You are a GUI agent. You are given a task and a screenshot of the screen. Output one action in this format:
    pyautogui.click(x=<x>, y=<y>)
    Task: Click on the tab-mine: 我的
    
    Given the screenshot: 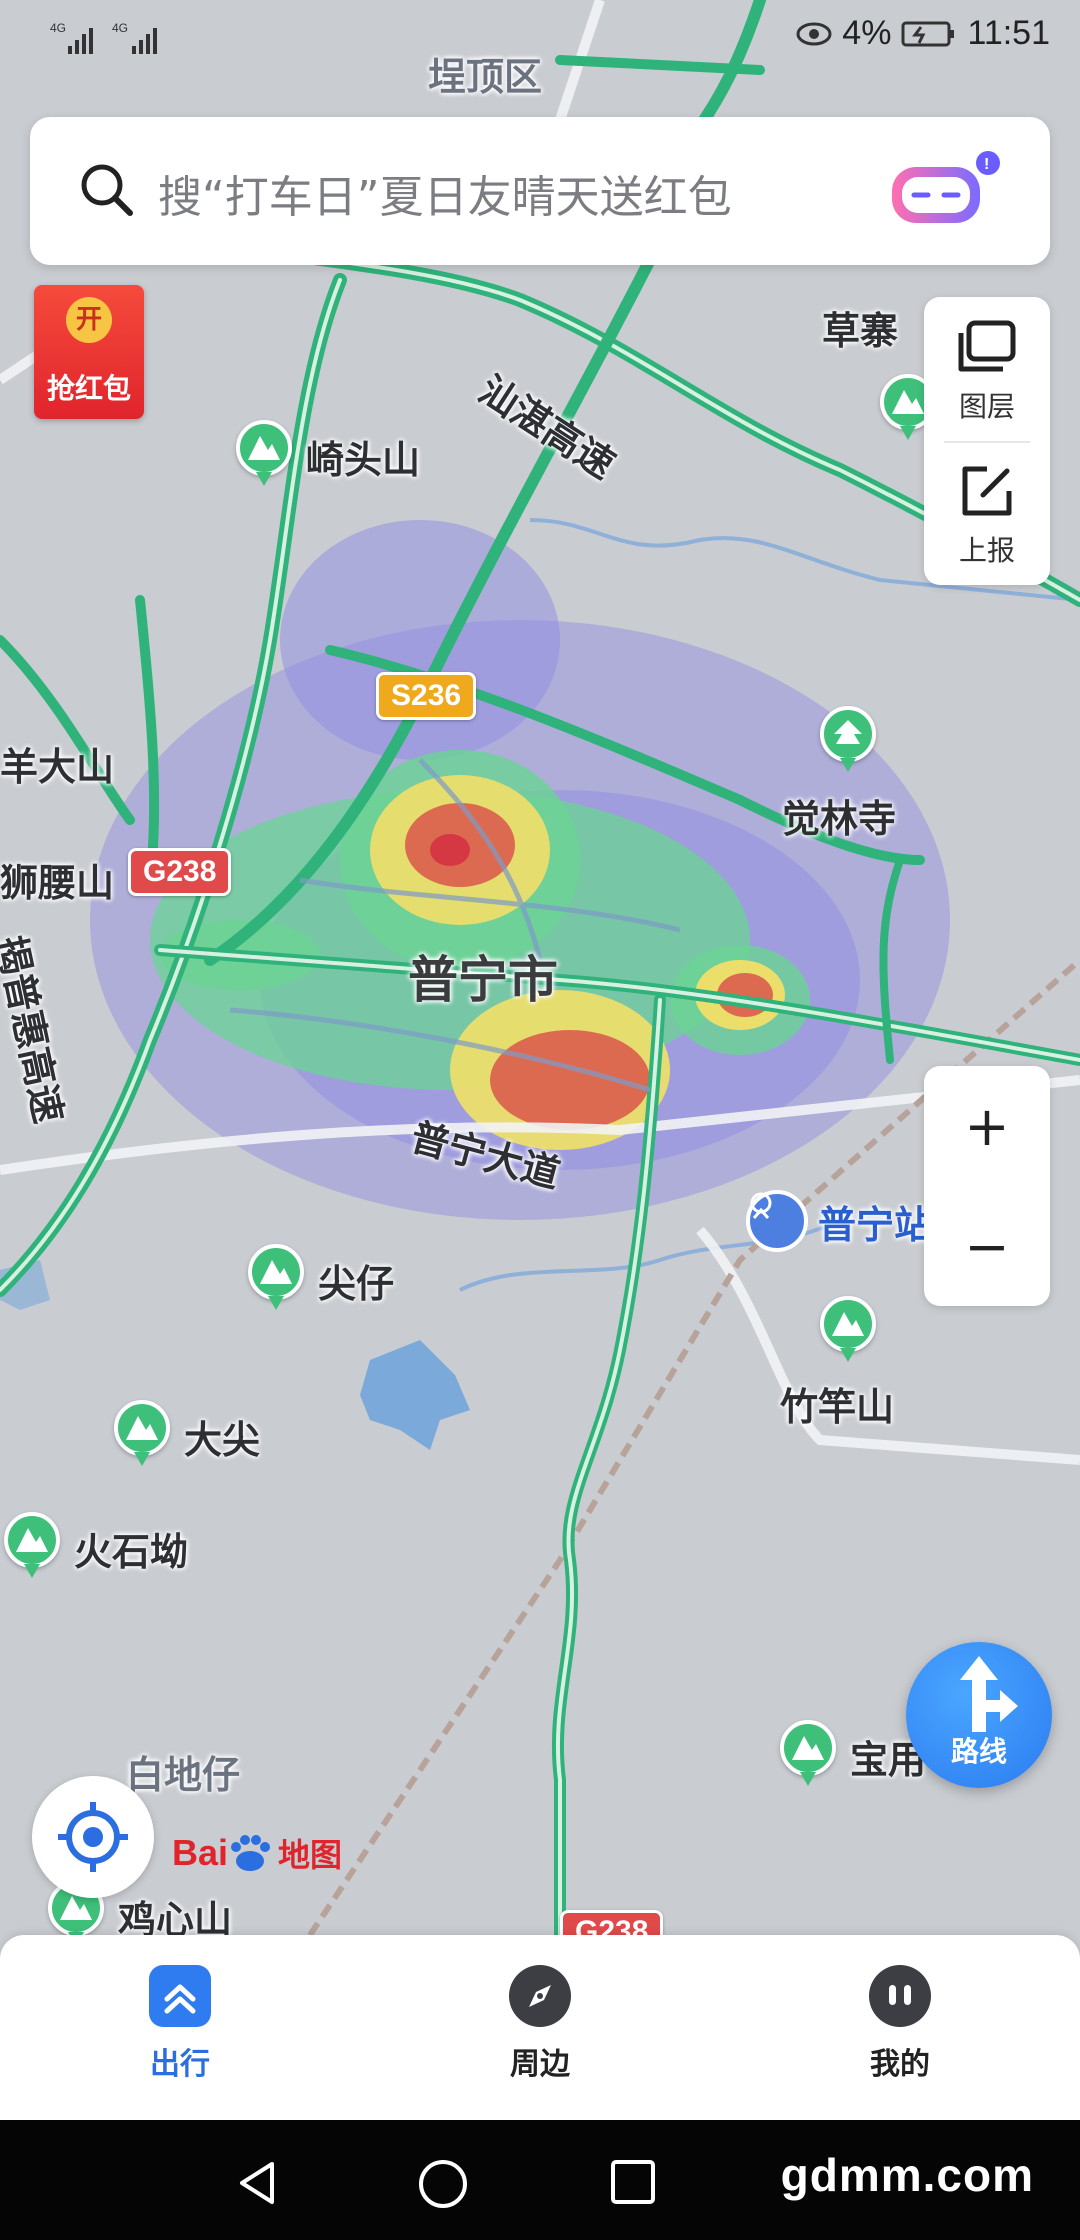 What is the action you would take?
    pyautogui.click(x=900, y=2024)
    